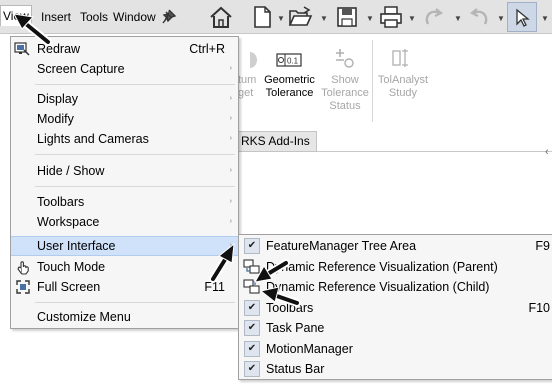 The width and height of the screenshot is (552, 387). Describe the element at coordinates (280, 296) in the screenshot. I see `annotation-arrow-child` at that location.